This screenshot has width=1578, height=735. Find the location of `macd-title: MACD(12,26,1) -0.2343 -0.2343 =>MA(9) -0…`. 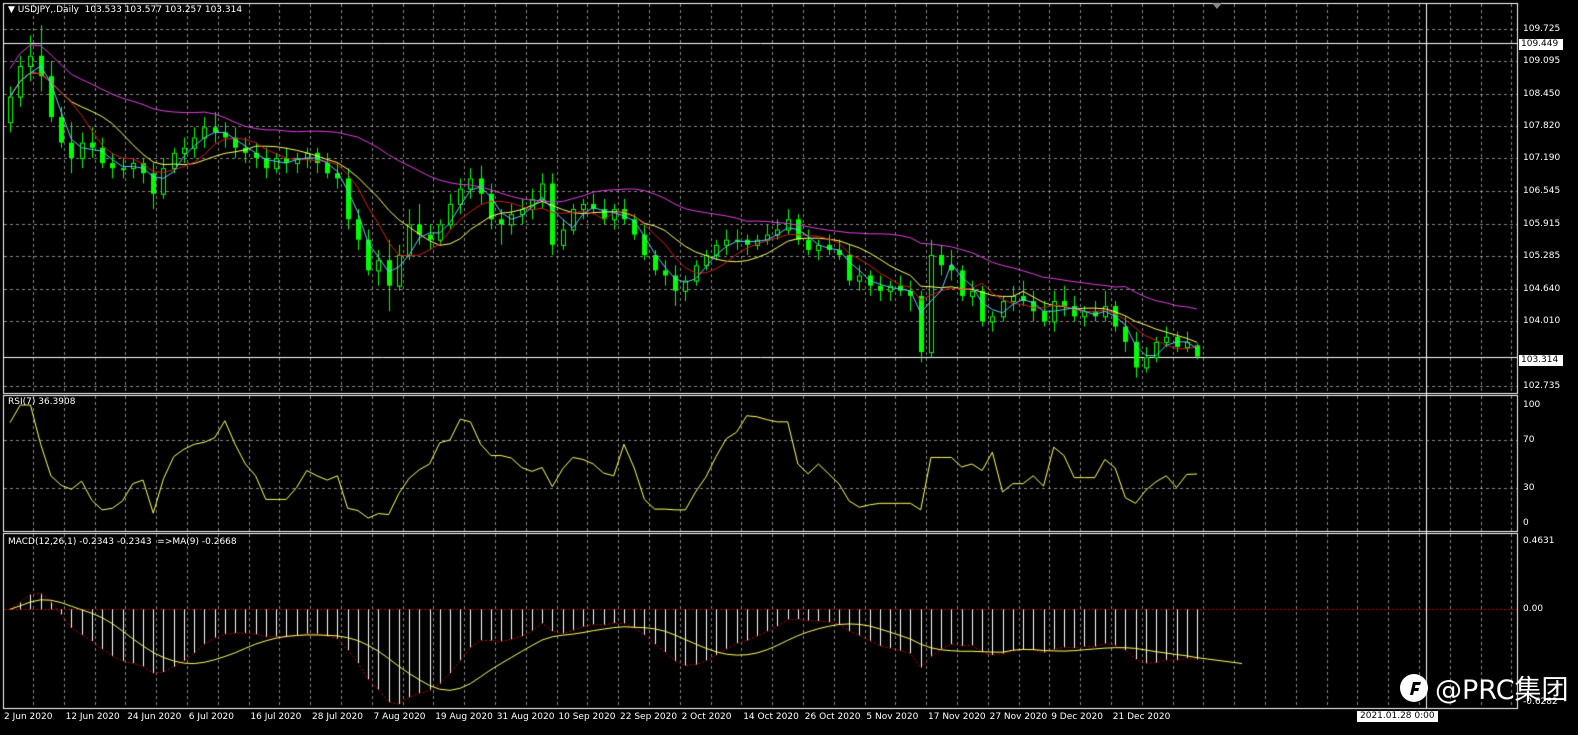

macd-title: MACD(12,26,1) -0.2343 -0.2343 =>MA(9) -0… is located at coordinates (122, 542).